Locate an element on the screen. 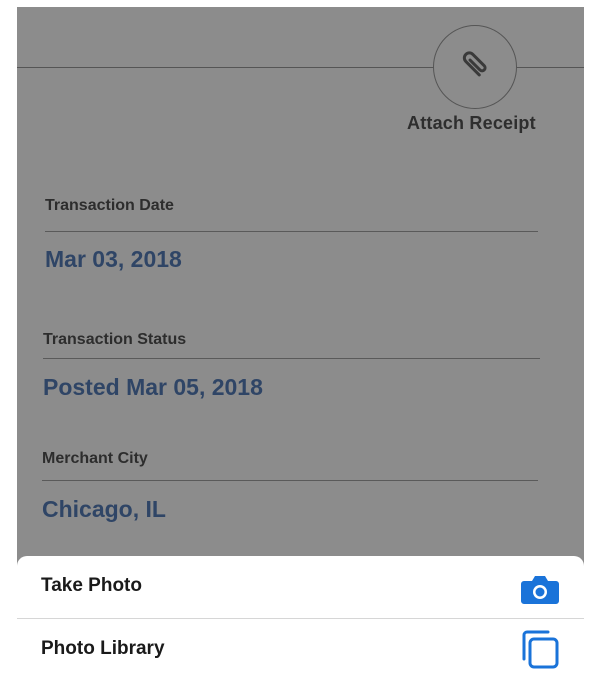 The height and width of the screenshot is (681, 589). merchant-city-divider is located at coordinates (290, 480).